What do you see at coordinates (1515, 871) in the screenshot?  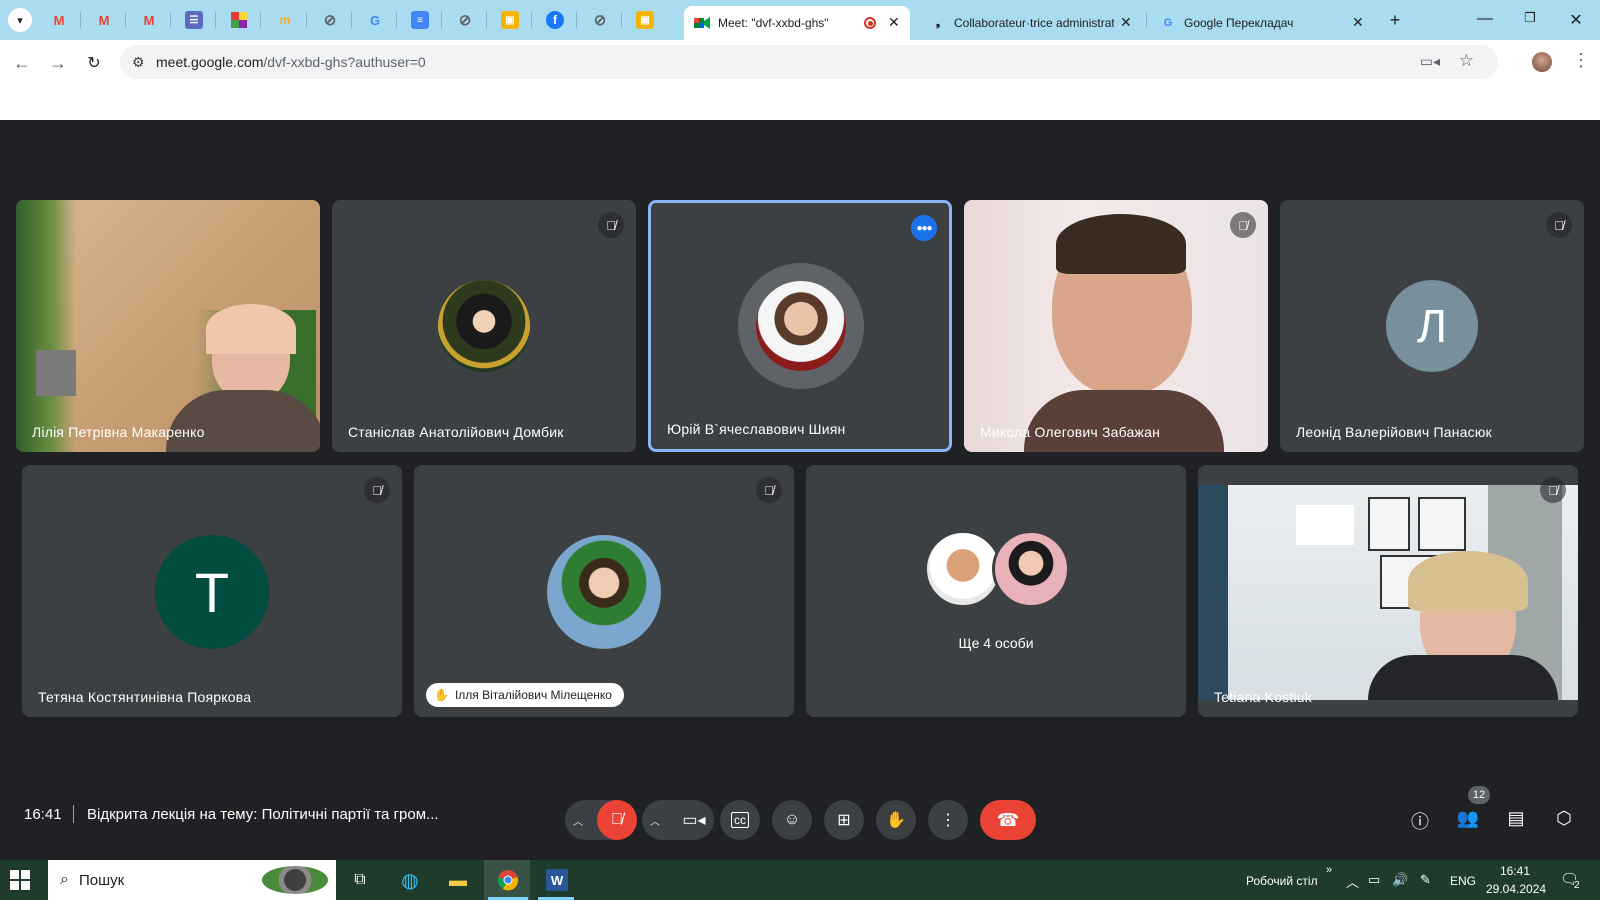 I see `clock-time: 16:41` at bounding box center [1515, 871].